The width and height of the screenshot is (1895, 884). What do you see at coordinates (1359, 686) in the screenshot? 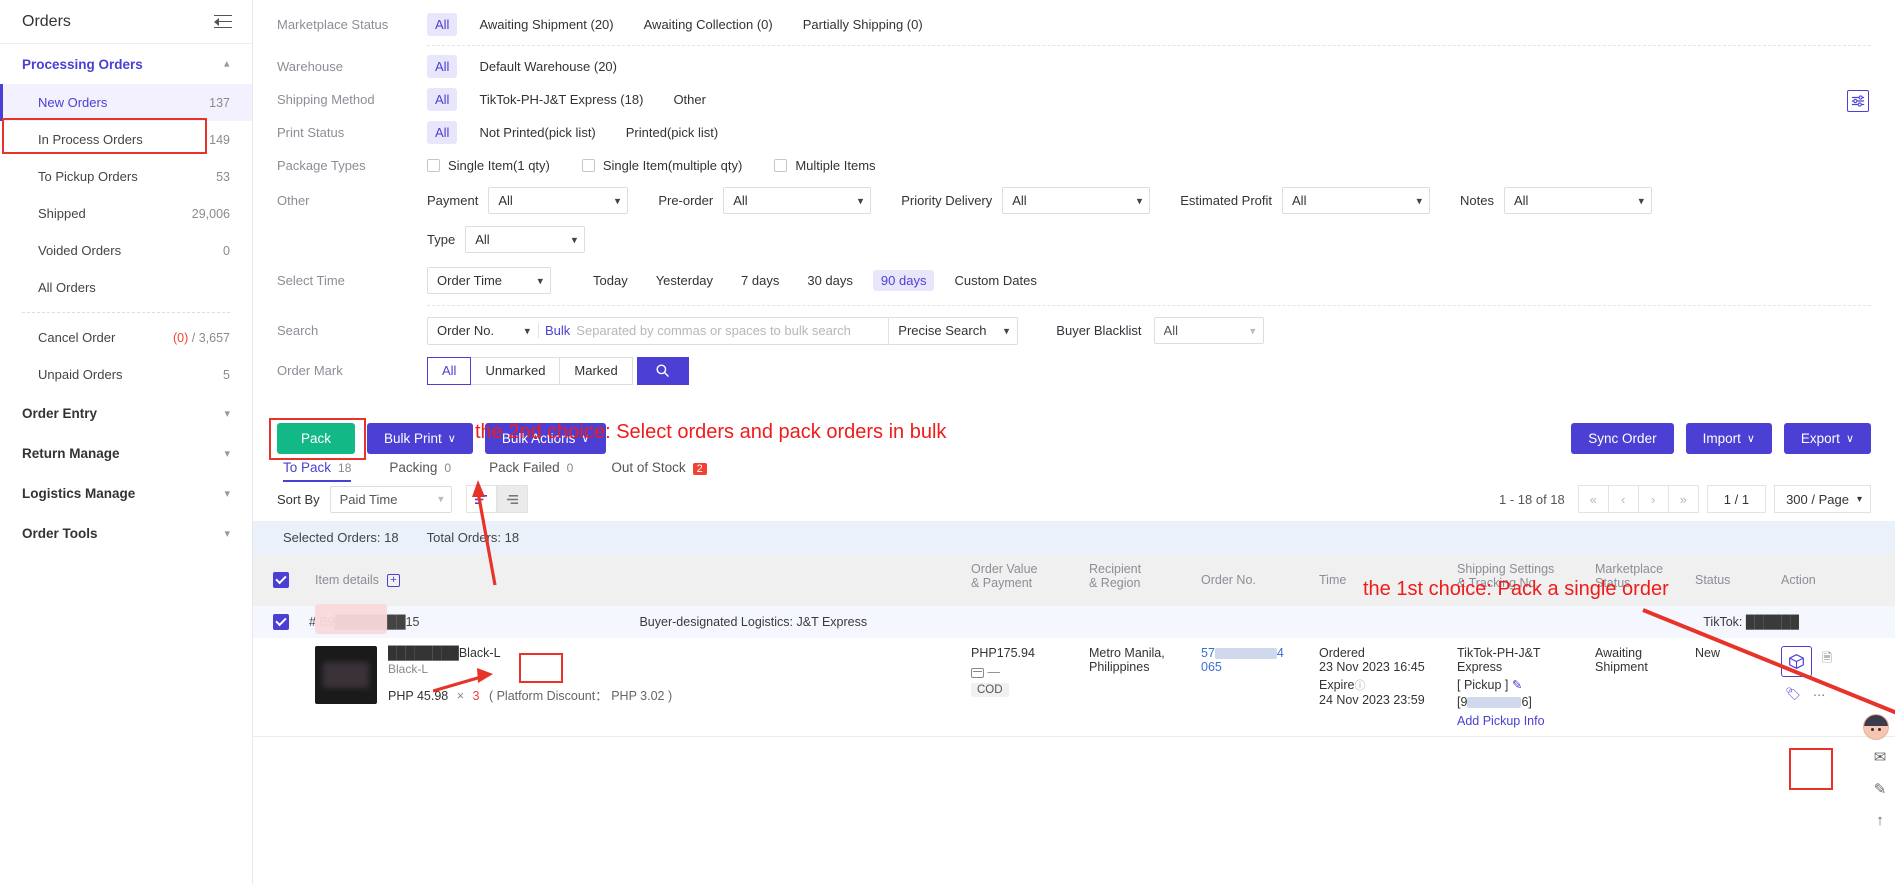
I see `help-icon: ⓘ` at bounding box center [1359, 686].